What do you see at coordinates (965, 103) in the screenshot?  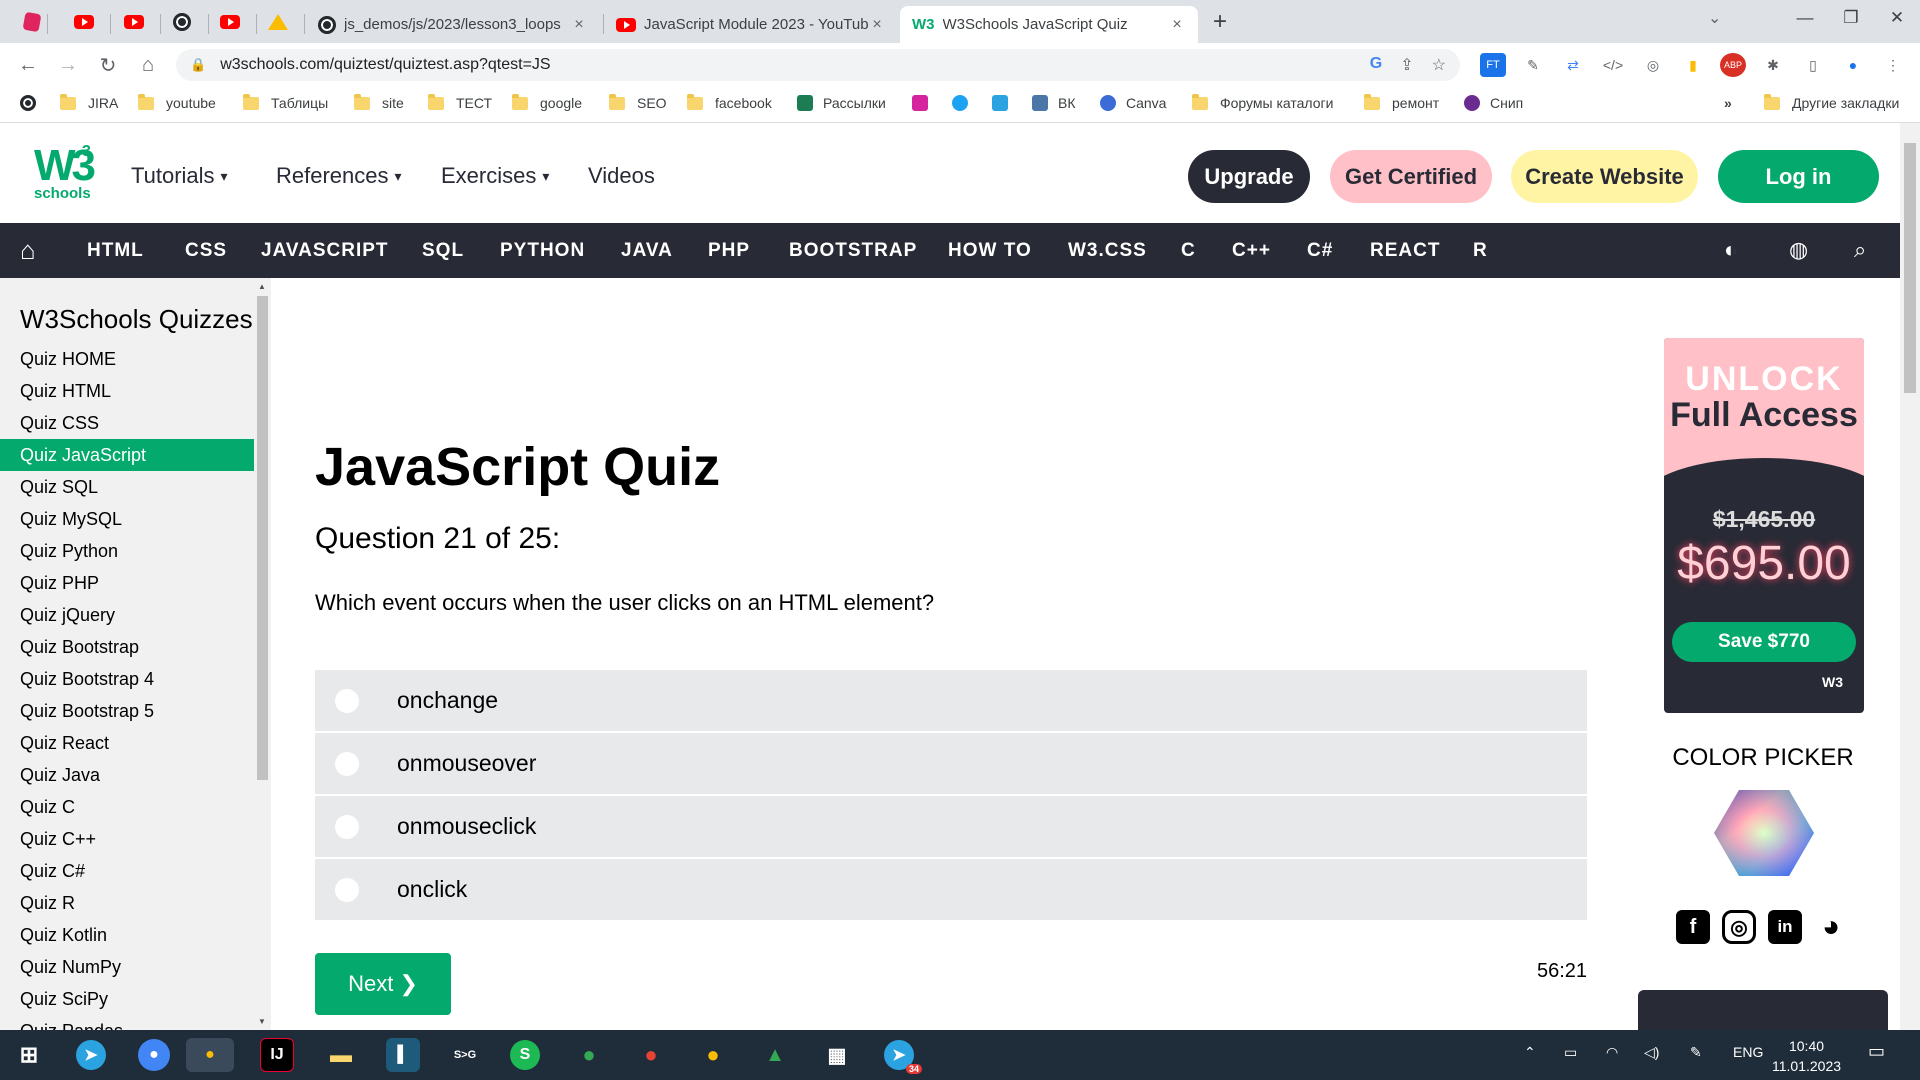 I see `bookmark-twitter` at bounding box center [965, 103].